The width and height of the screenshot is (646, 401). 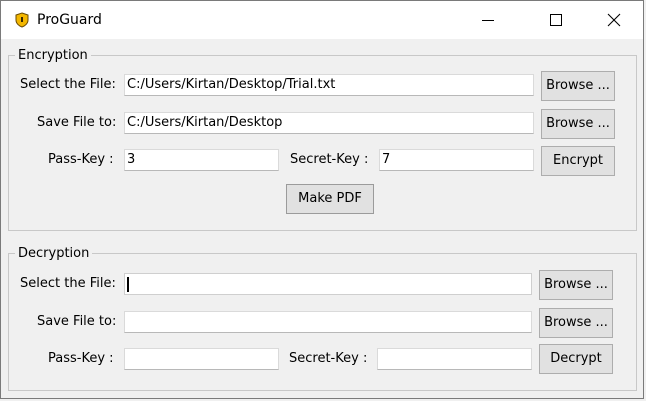 I want to click on encrypt-button: Encrypt, so click(x=578, y=161).